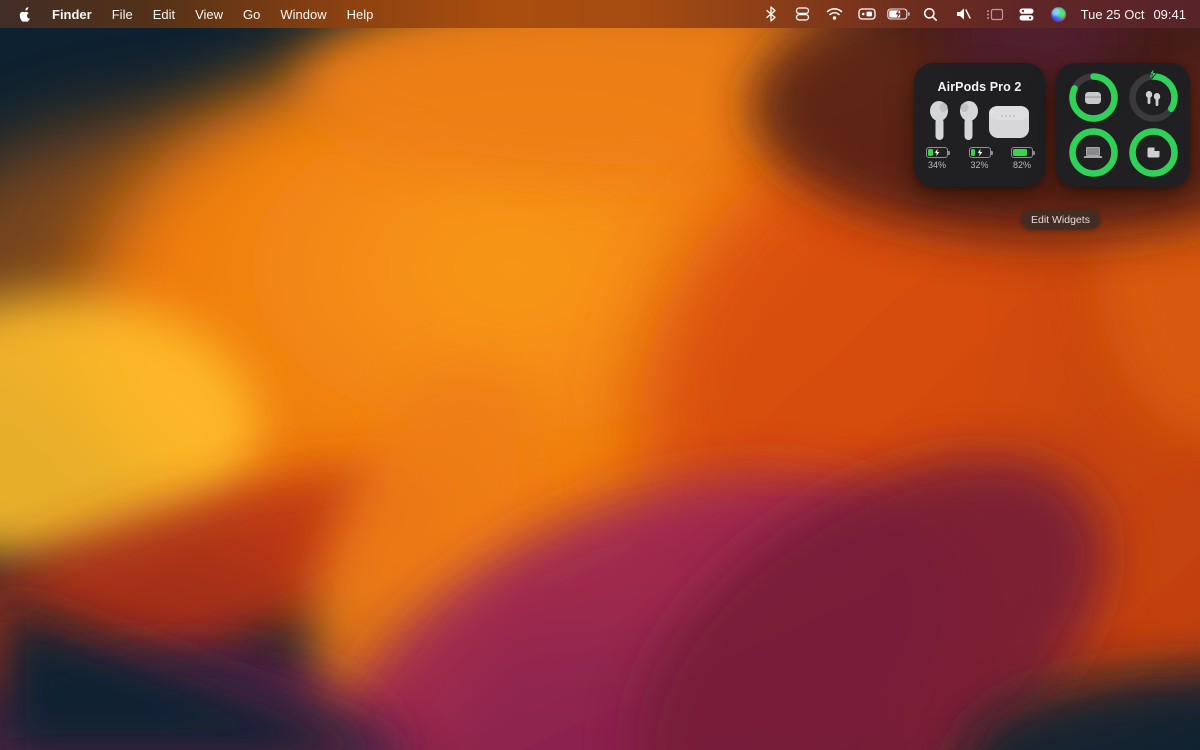 The width and height of the screenshot is (1200, 750). I want to click on menu-window: Window, so click(303, 14).